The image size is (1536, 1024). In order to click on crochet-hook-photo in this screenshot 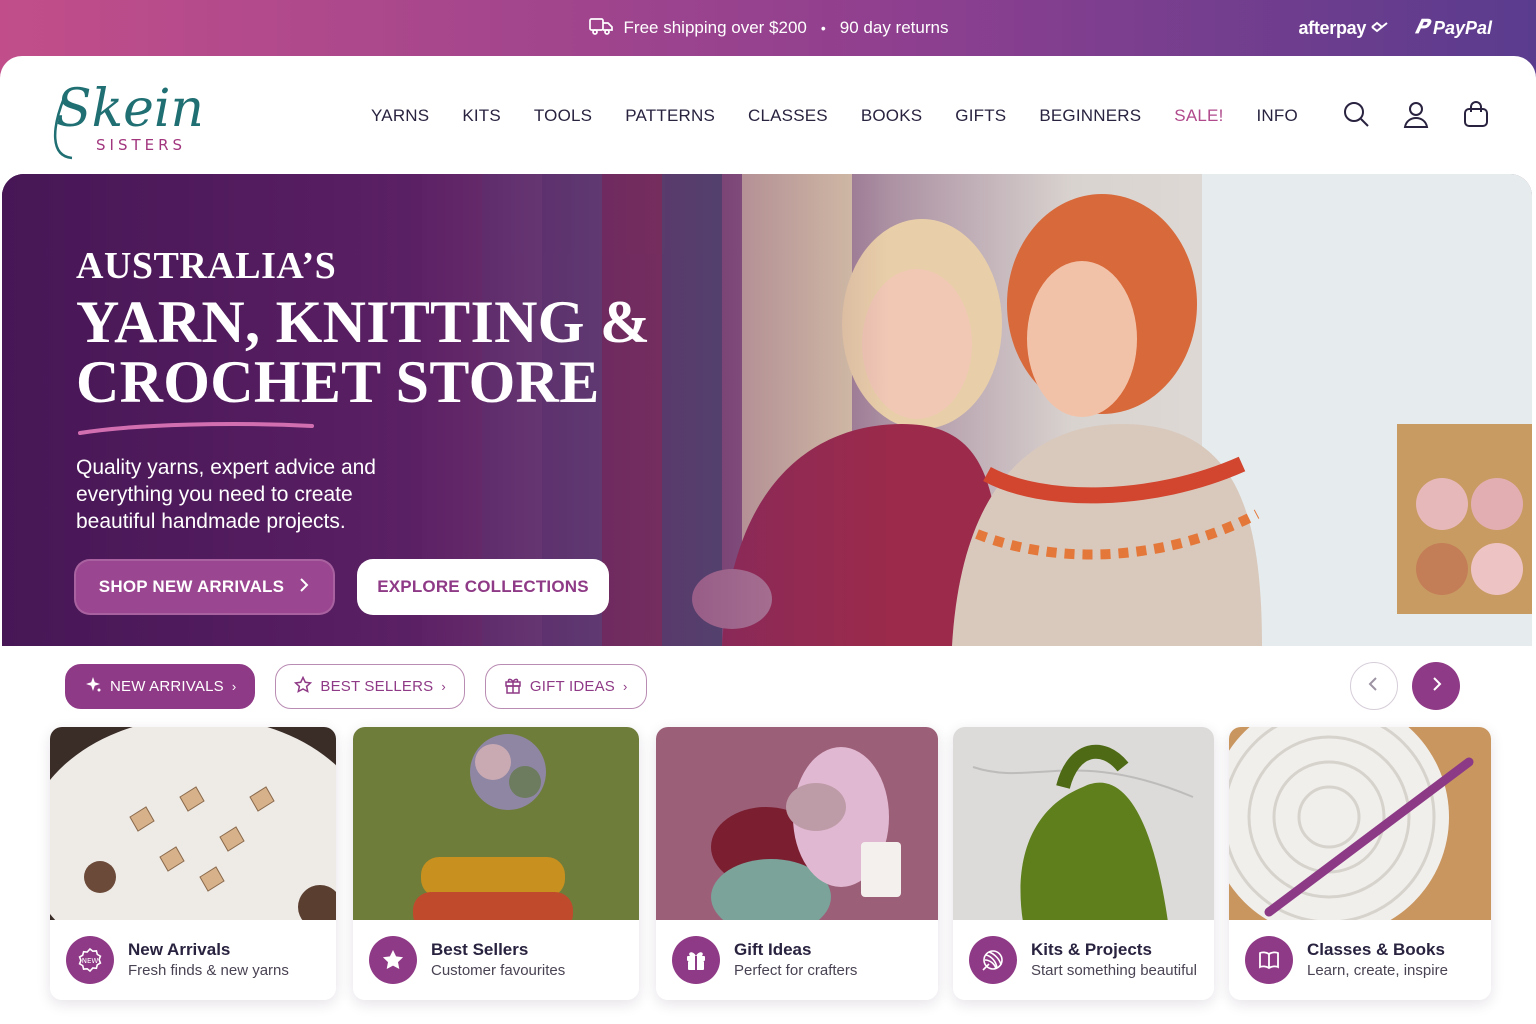, I will do `click(1360, 824)`.